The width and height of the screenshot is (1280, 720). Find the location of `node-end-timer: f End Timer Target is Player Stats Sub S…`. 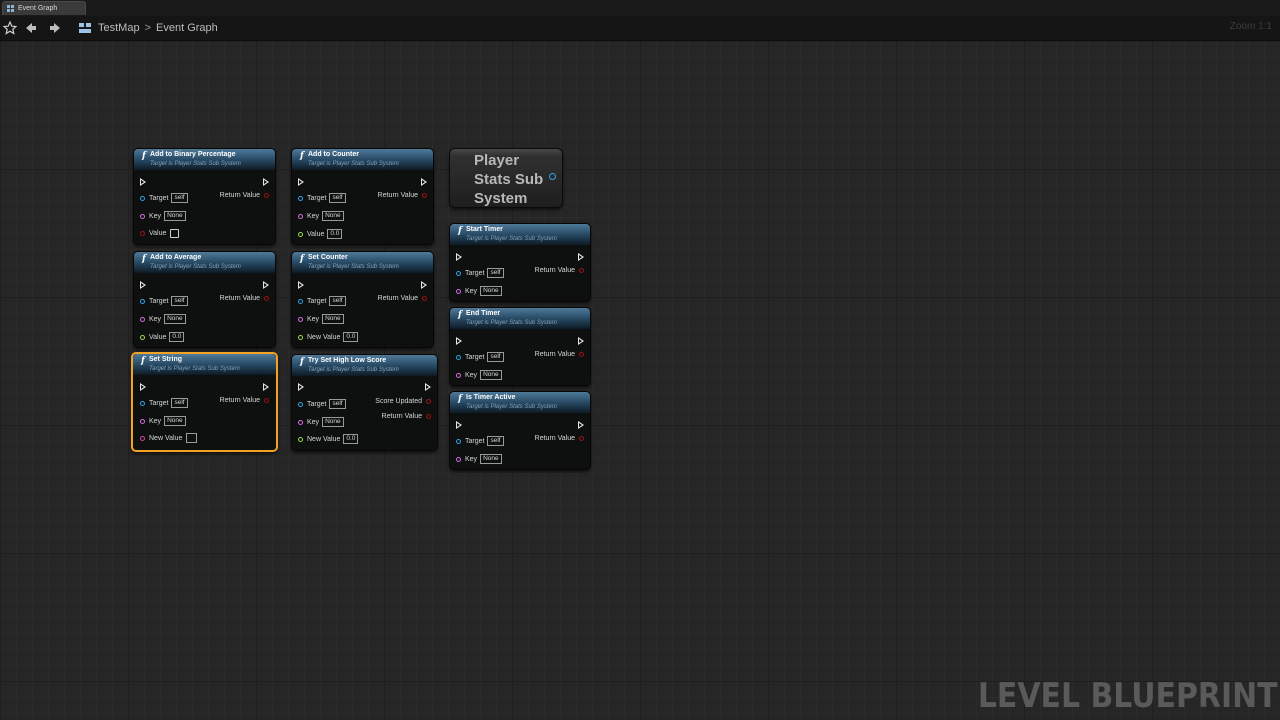

node-end-timer: f End Timer Target is Player Stats Sub S… is located at coordinates (520, 346).